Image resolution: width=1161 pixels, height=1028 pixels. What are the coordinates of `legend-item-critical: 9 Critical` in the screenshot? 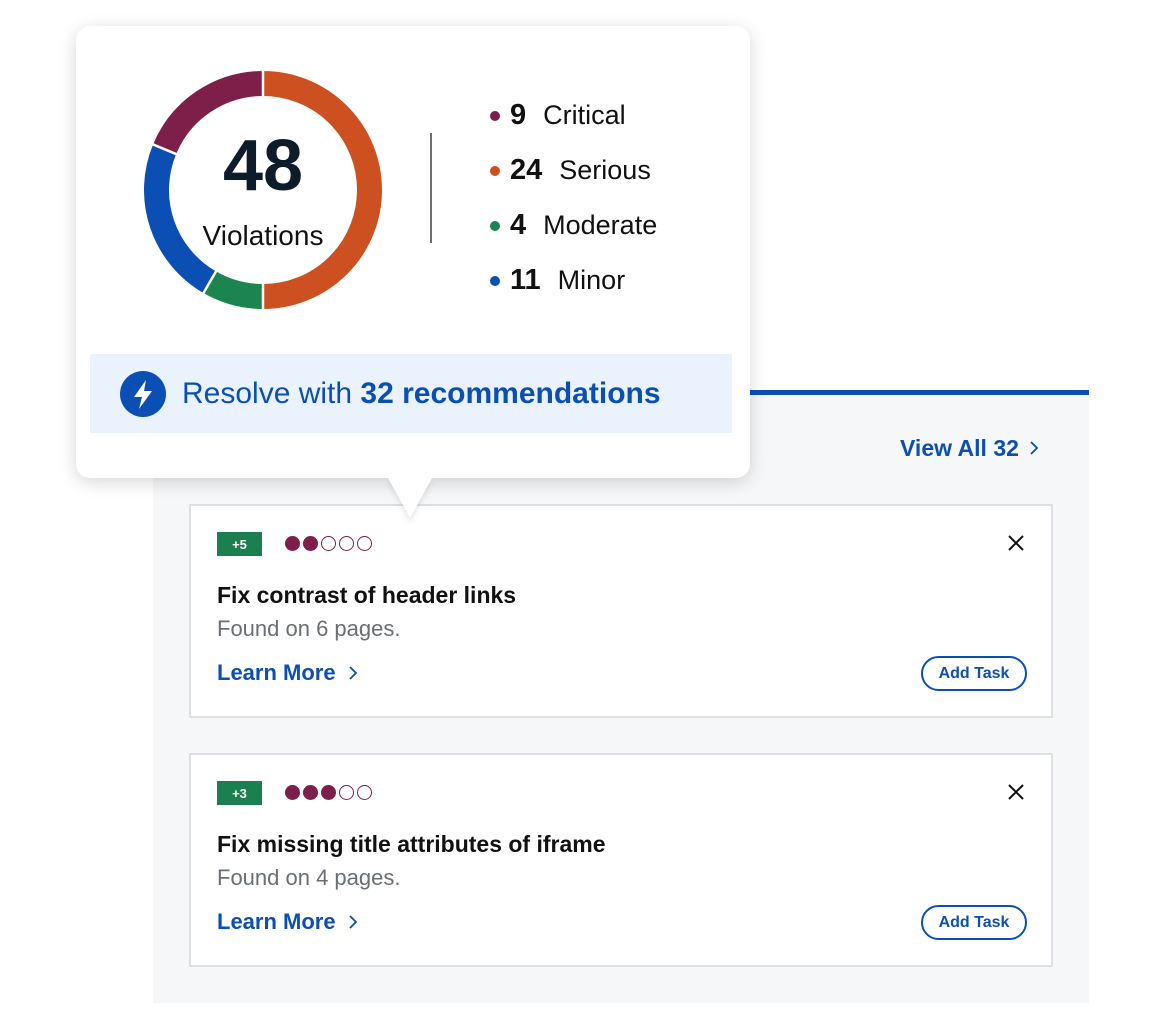 It's located at (573, 115).